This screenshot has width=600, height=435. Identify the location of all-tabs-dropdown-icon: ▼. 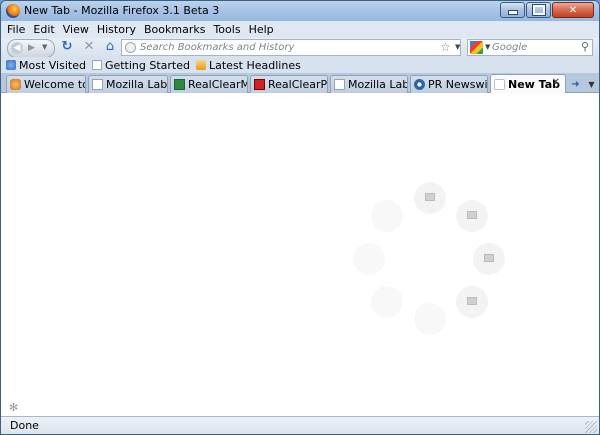
(591, 84).